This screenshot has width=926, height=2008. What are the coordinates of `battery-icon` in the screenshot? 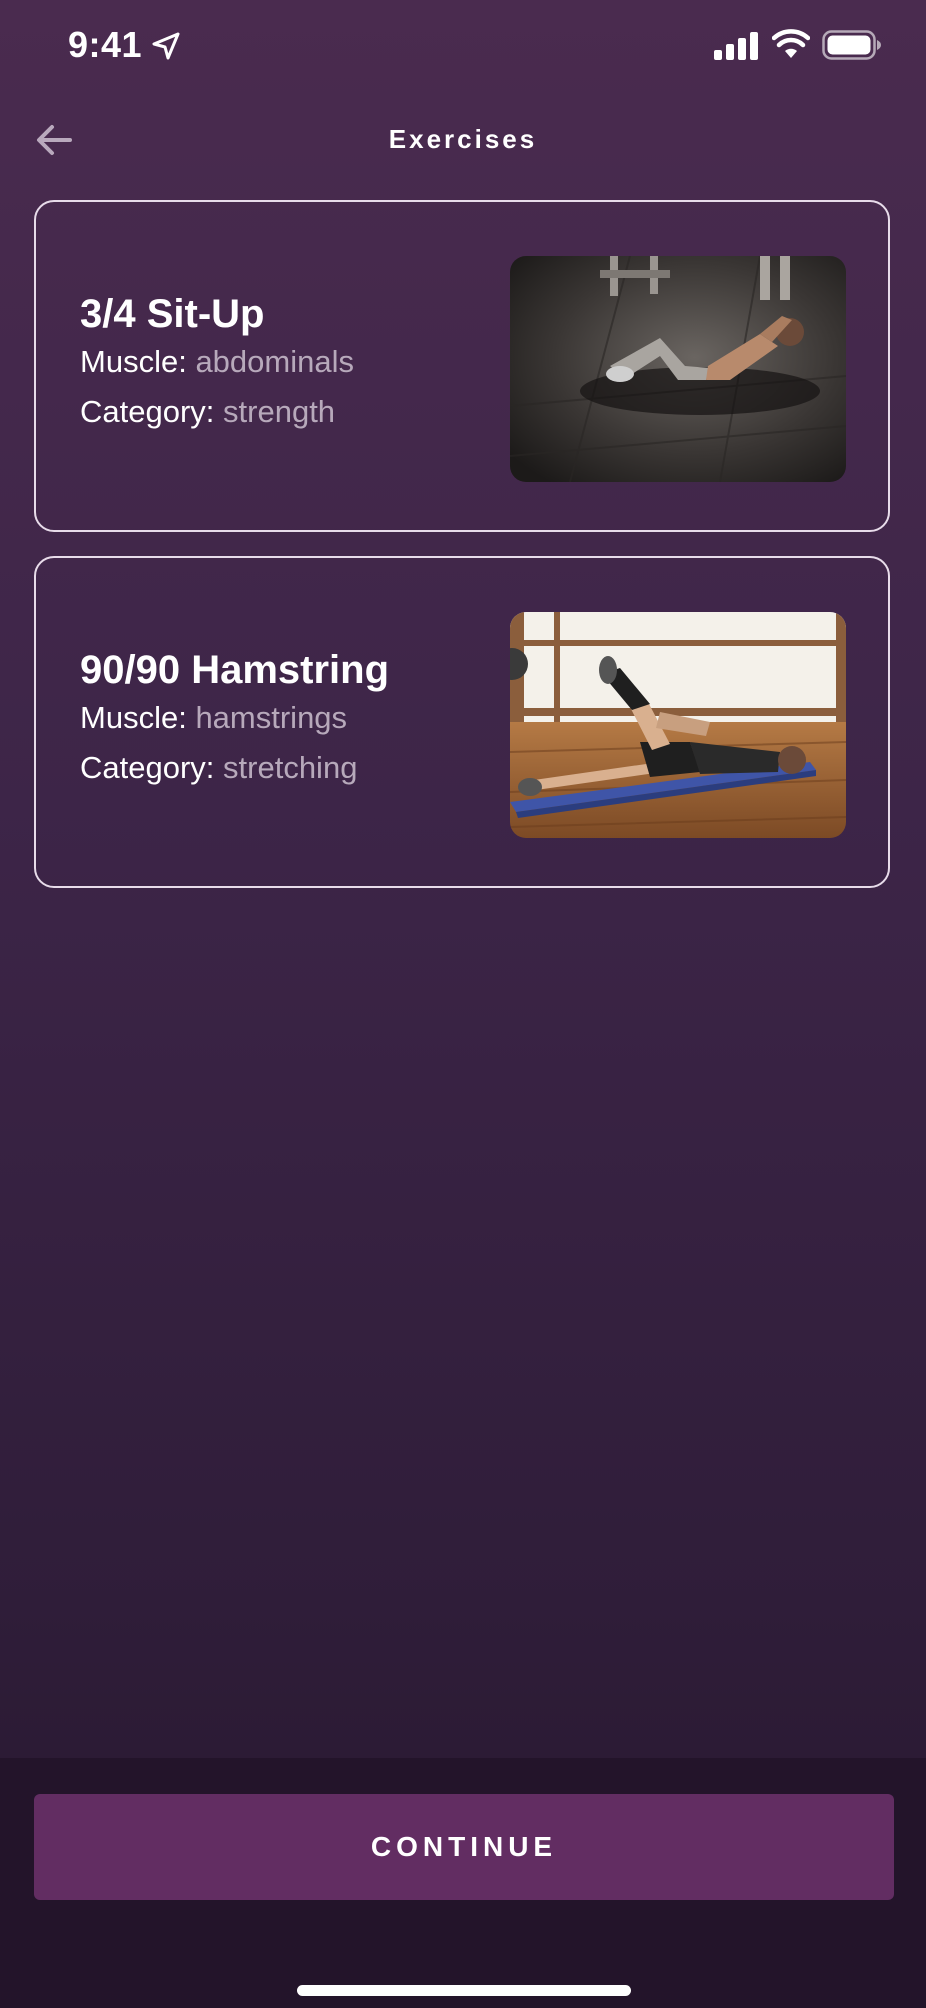 It's located at (851, 45).